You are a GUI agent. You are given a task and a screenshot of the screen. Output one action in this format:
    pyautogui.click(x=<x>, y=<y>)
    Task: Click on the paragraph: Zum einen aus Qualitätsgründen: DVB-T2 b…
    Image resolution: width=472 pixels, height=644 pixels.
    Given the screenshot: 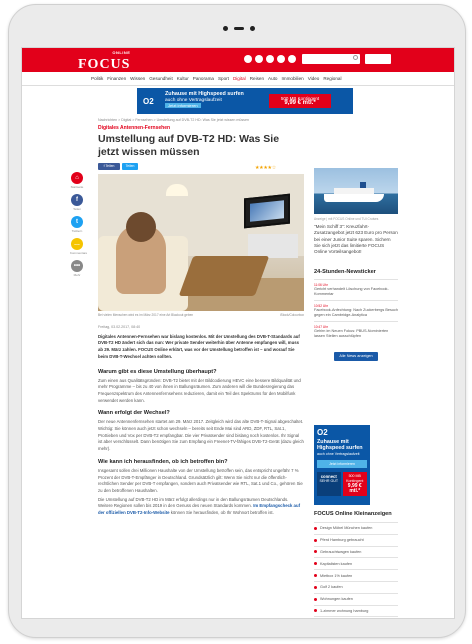 What is the action you would take?
    pyautogui.click(x=199, y=390)
    